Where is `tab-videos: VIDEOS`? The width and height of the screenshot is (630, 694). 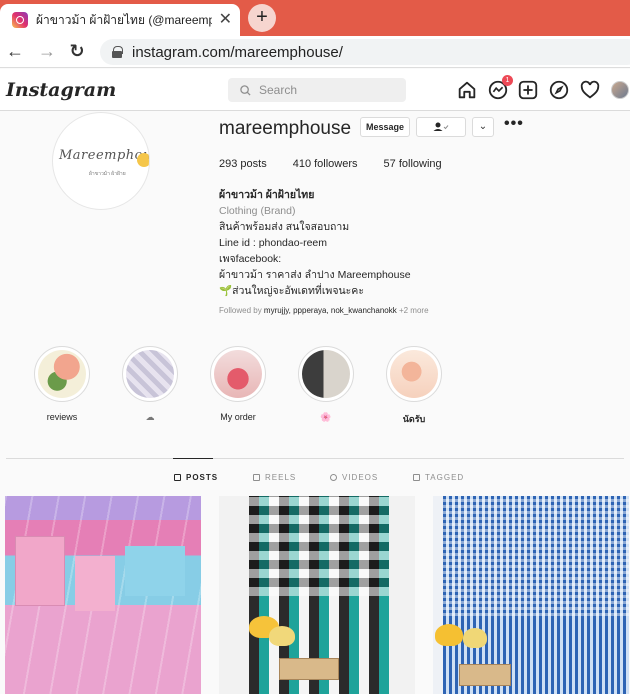
tab-videos: VIDEOS is located at coordinates (354, 477).